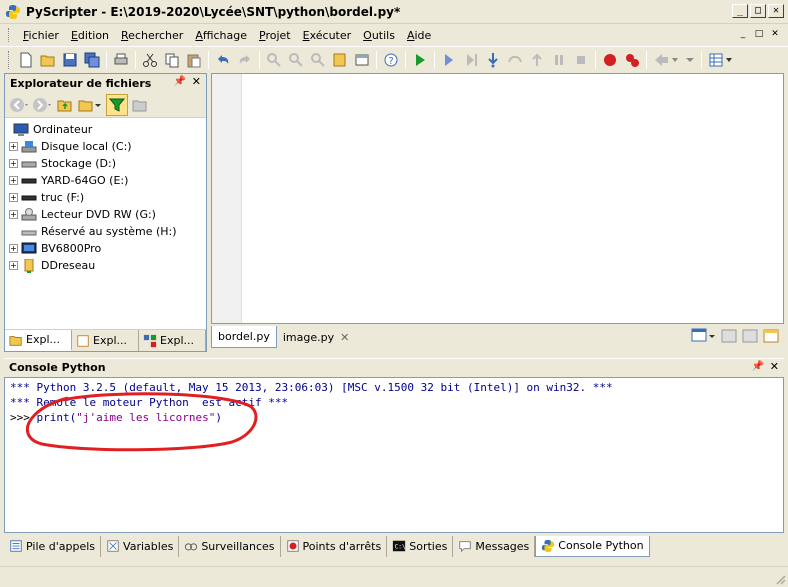 The height and width of the screenshot is (587, 788). Describe the element at coordinates (107, 231) in the screenshot. I see `tree-item-drive-h: Réservé au système (H:)` at that location.